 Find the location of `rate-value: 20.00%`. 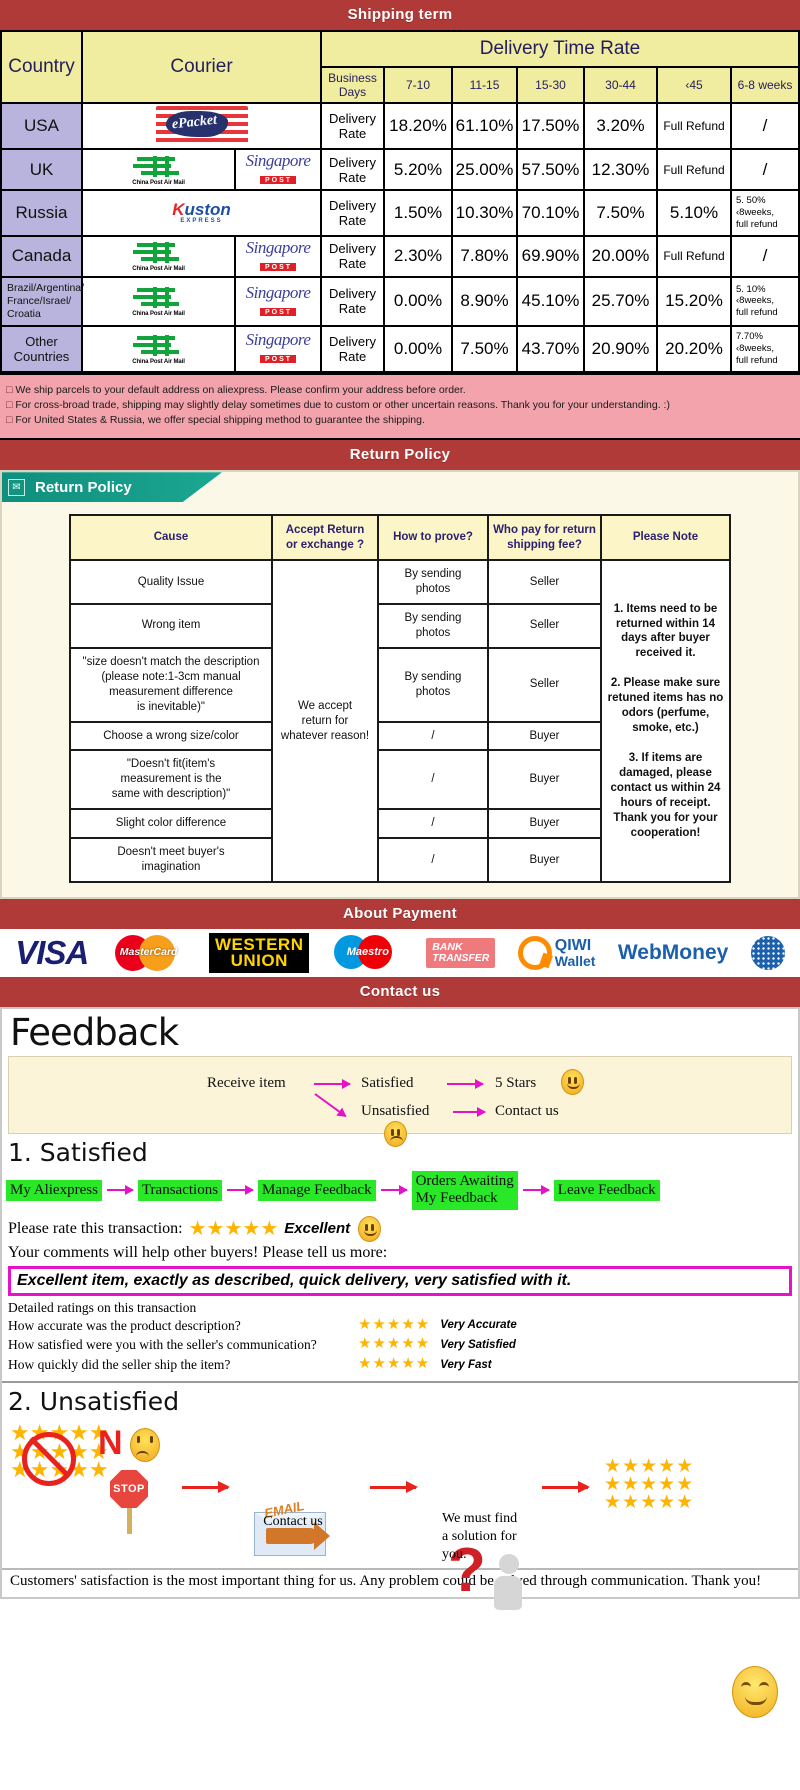

rate-value: 20.00% is located at coordinates (620, 256).